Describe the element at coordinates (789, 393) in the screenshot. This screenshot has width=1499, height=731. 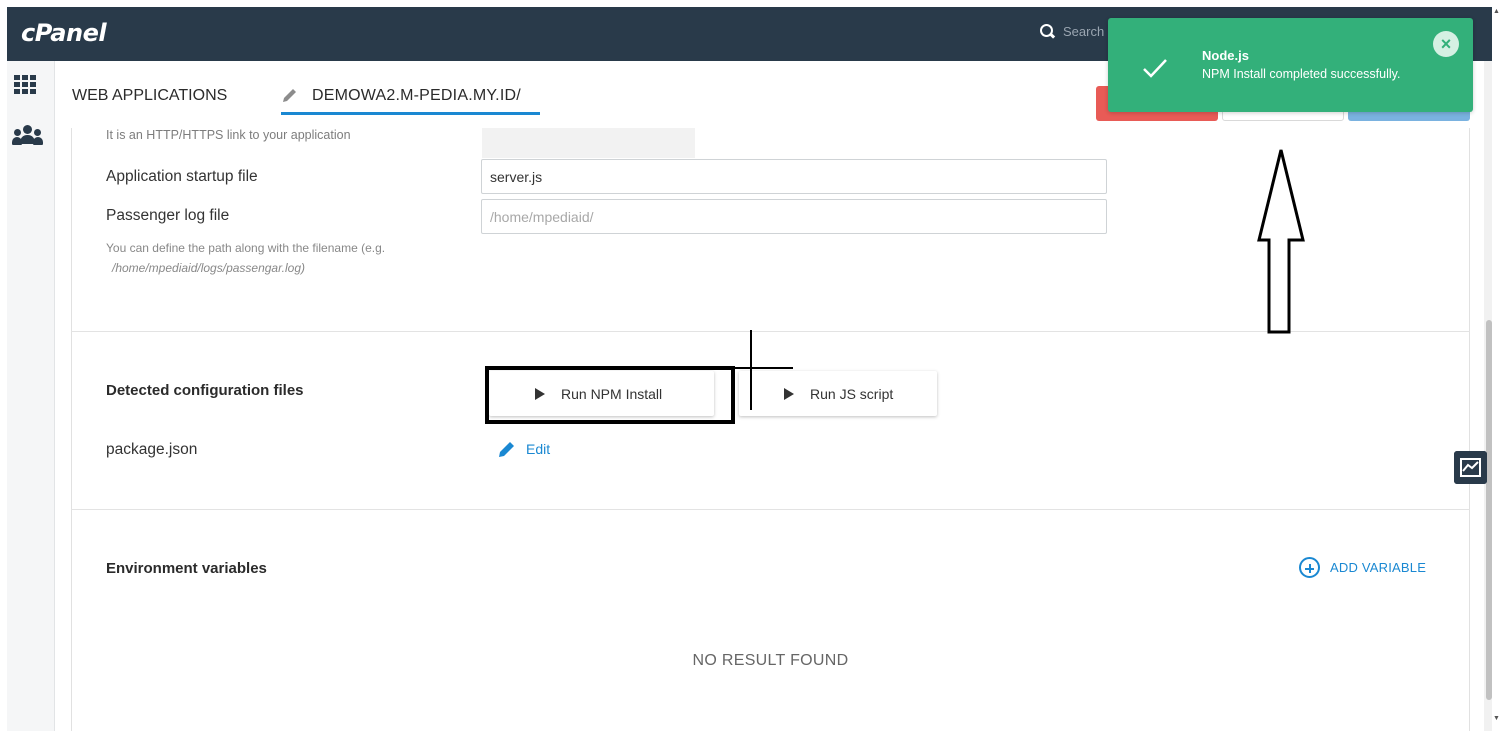
I see `play-icon` at that location.